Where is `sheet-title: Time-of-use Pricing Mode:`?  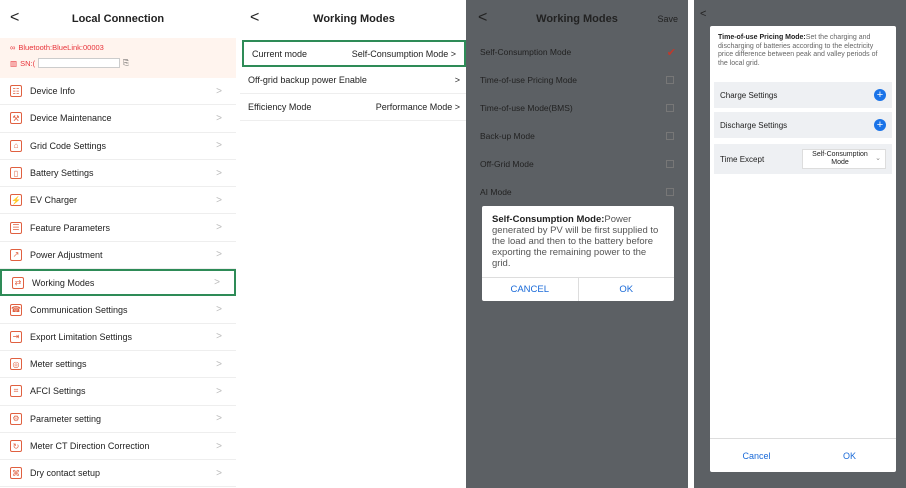 sheet-title: Time-of-use Pricing Mode: is located at coordinates (762, 37).